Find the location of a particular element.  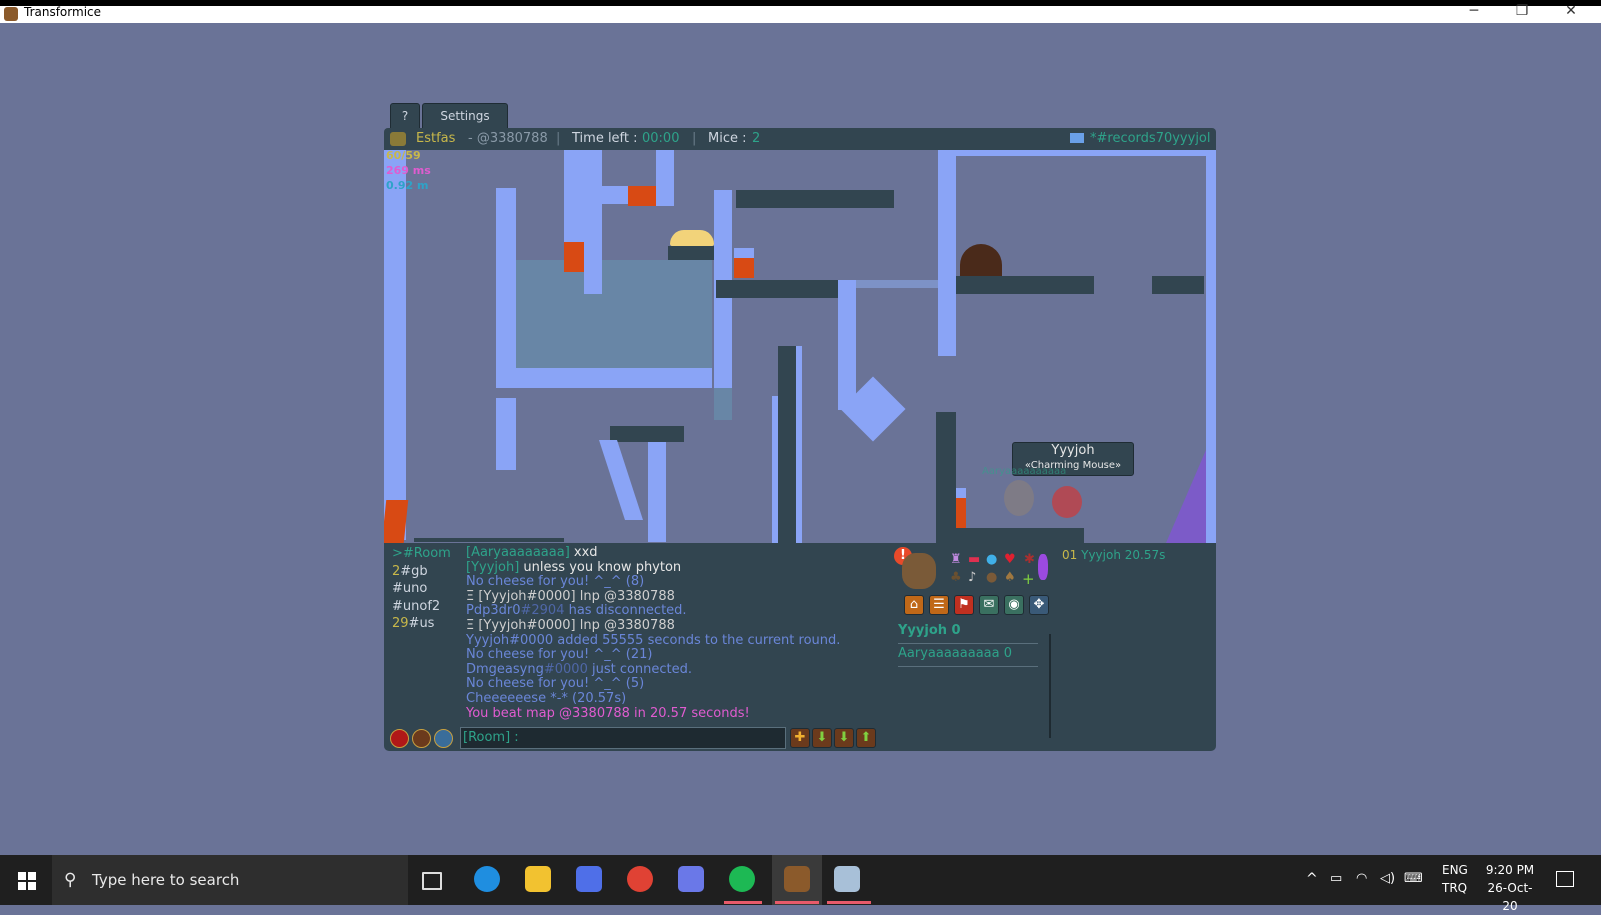

minimize-button: ─ is located at coordinates (1474, 11).